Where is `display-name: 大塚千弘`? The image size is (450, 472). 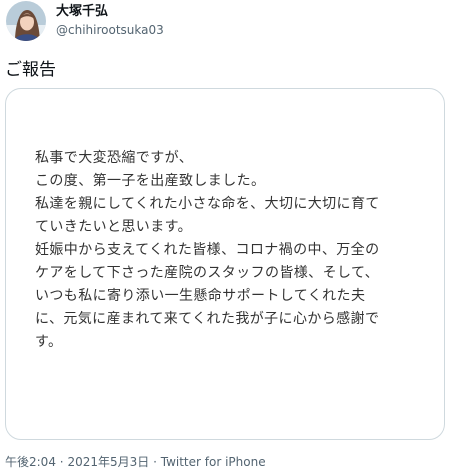 display-name: 大塚千弘 is located at coordinates (82, 12).